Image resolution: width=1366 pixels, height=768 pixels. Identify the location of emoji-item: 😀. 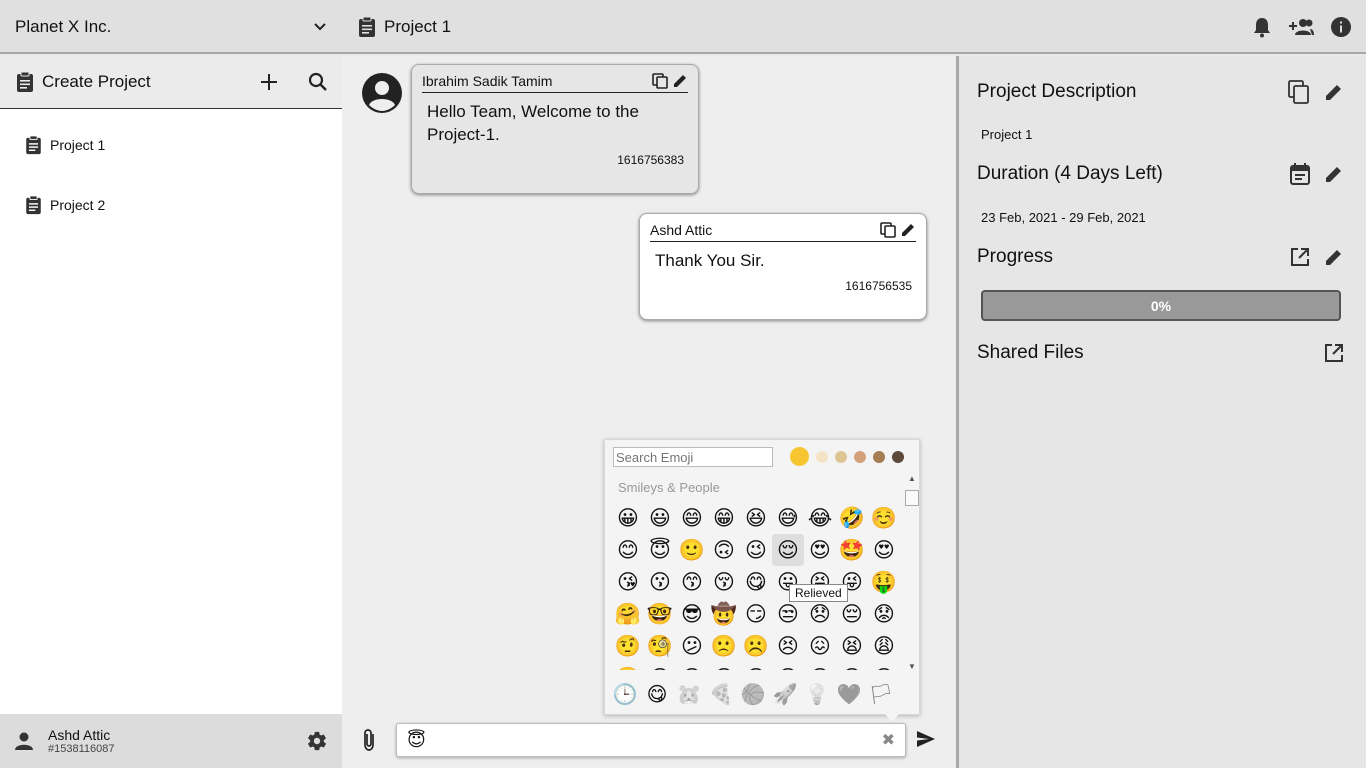
(628, 518).